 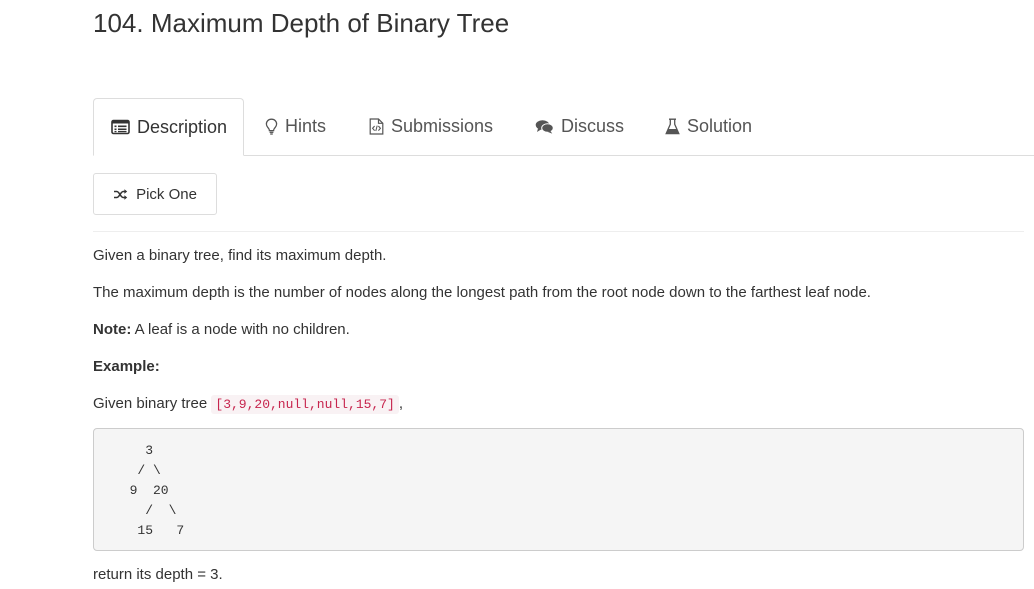 I want to click on note-paragraph: Note: A leaf is a node with no children., so click(x=221, y=329).